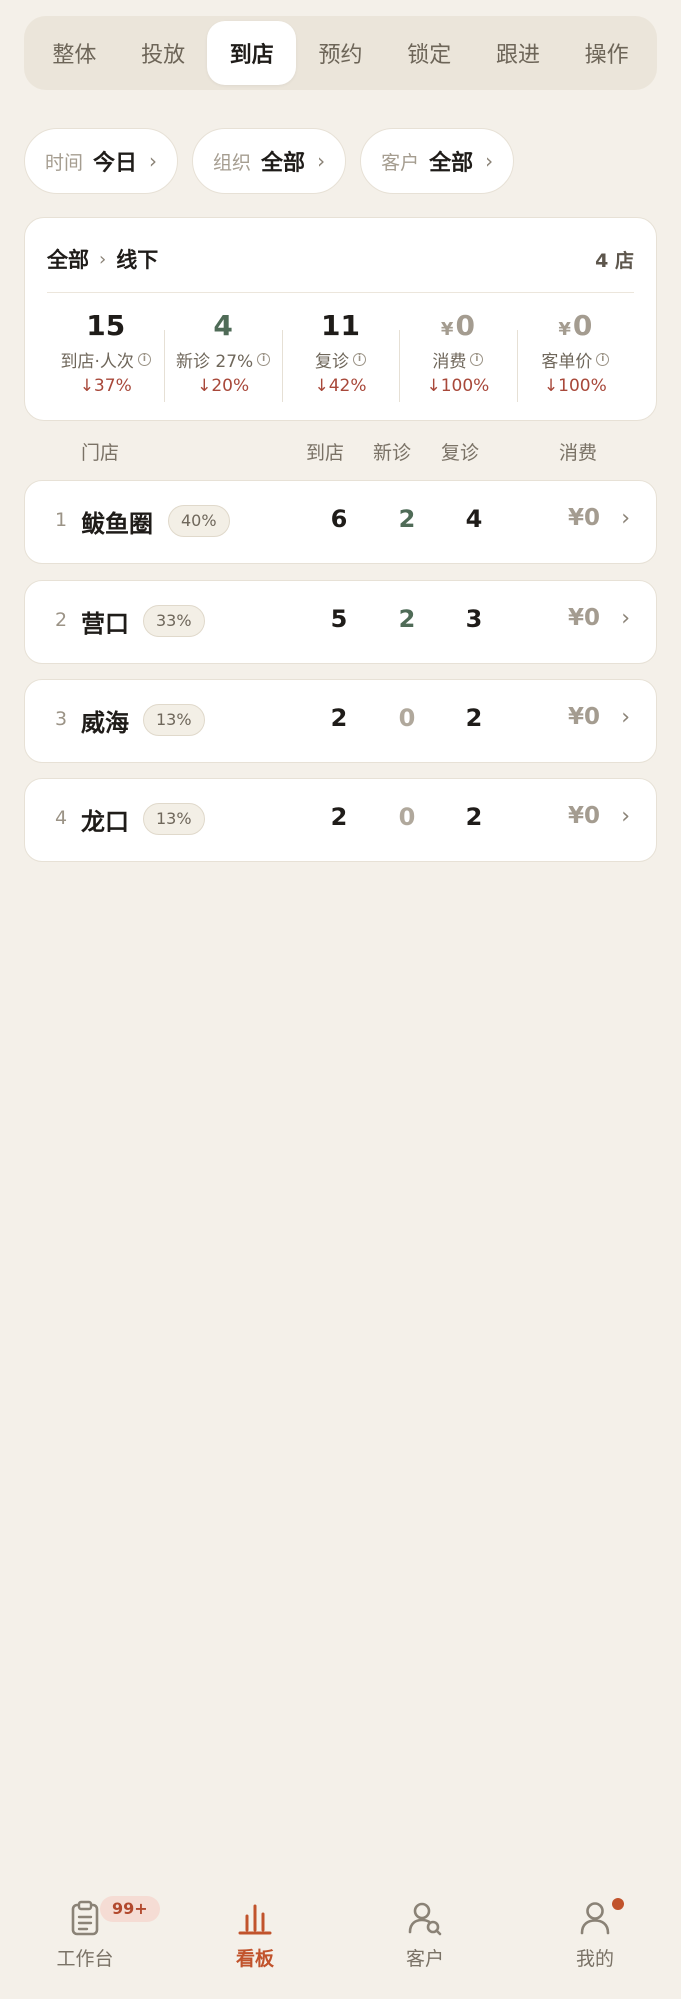 The image size is (681, 1999). I want to click on metric-visits: 15 到店·人次 i ↓37%, so click(105, 357).